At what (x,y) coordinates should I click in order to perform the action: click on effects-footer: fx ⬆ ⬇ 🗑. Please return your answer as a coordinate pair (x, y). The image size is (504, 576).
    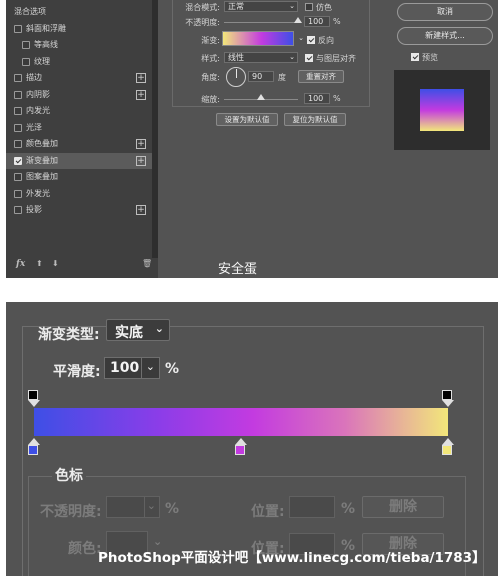
    Looking at the image, I should click on (82, 267).